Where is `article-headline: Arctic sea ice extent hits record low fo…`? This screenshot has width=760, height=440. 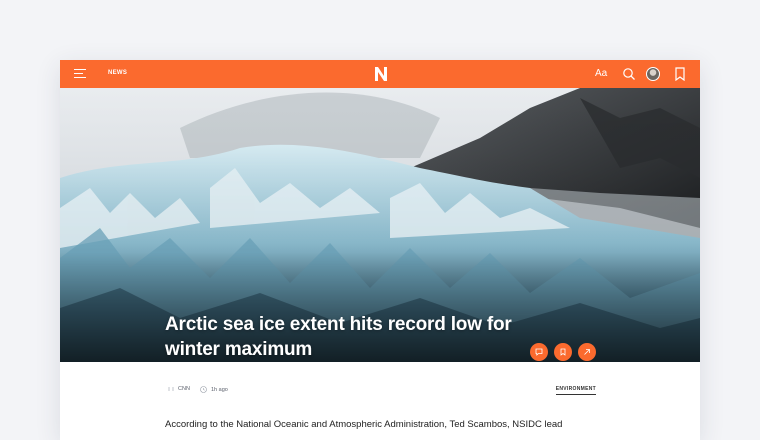
article-headline: Arctic sea ice extent hits record low fo… is located at coordinates (345, 337).